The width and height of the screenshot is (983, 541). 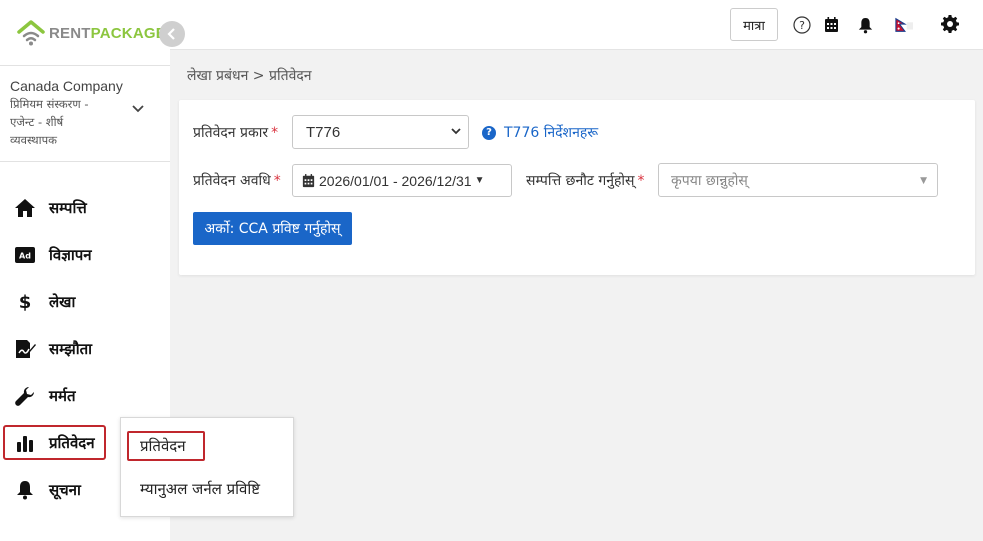 I want to click on sidebar-item-label: सम्झौता, so click(x=71, y=349).